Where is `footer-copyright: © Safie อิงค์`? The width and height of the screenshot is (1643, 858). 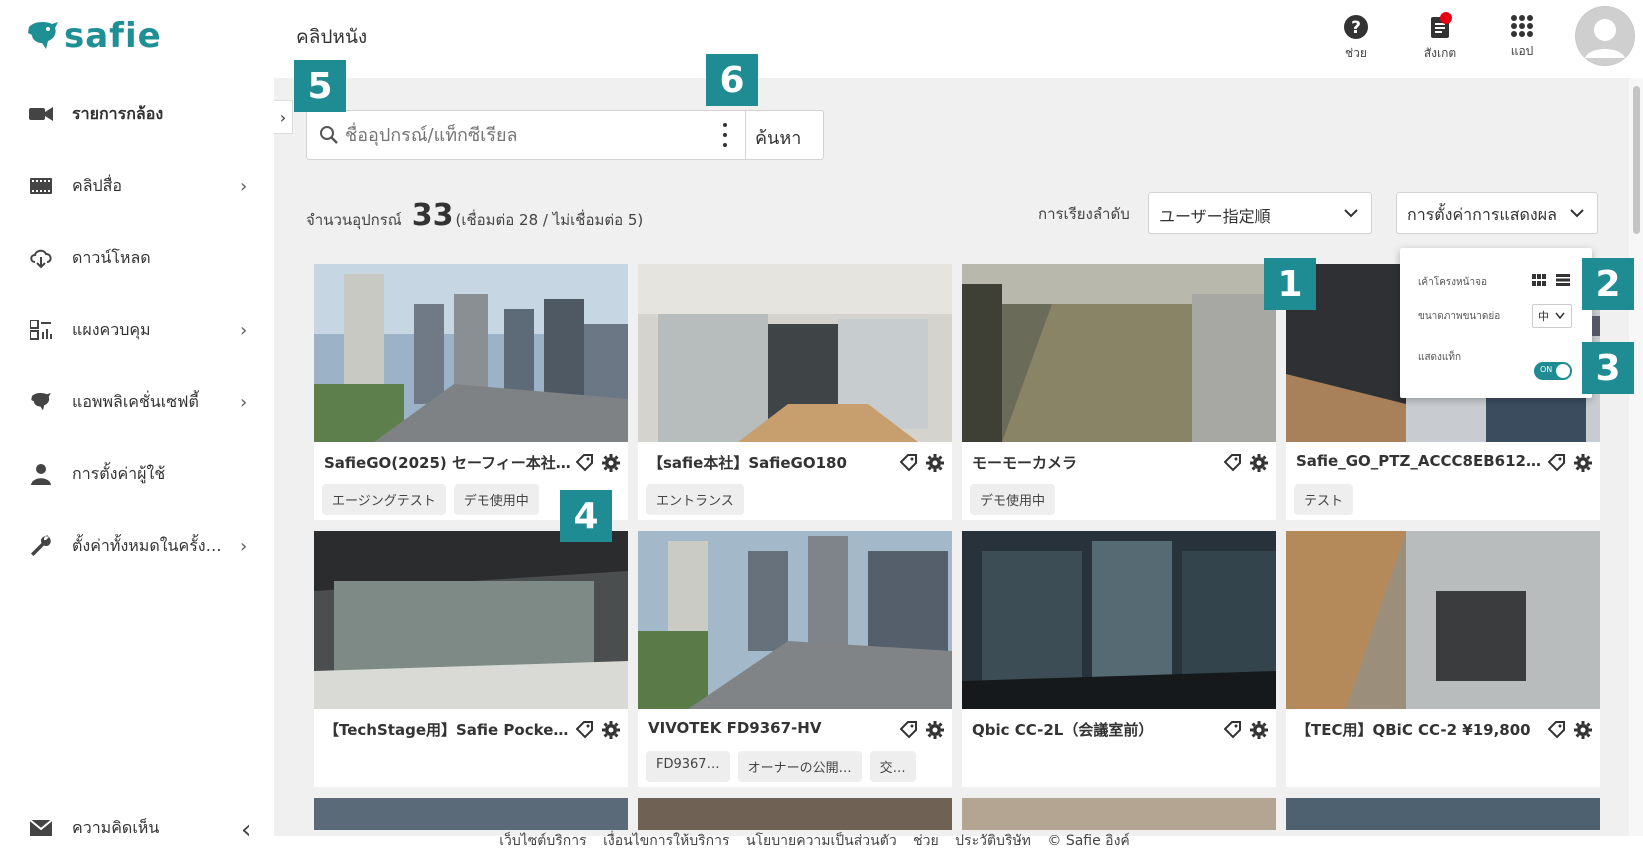 footer-copyright: © Safie อิงค์ is located at coordinates (1088, 841).